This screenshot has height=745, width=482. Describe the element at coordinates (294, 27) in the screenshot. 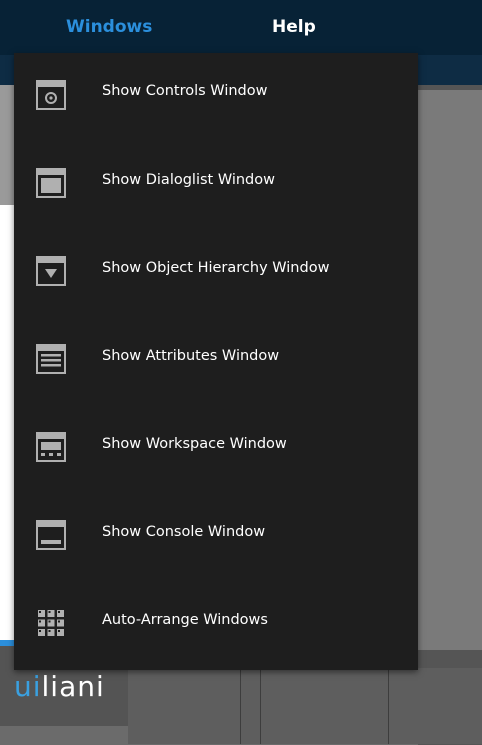

I see `menu-help: Help` at that location.